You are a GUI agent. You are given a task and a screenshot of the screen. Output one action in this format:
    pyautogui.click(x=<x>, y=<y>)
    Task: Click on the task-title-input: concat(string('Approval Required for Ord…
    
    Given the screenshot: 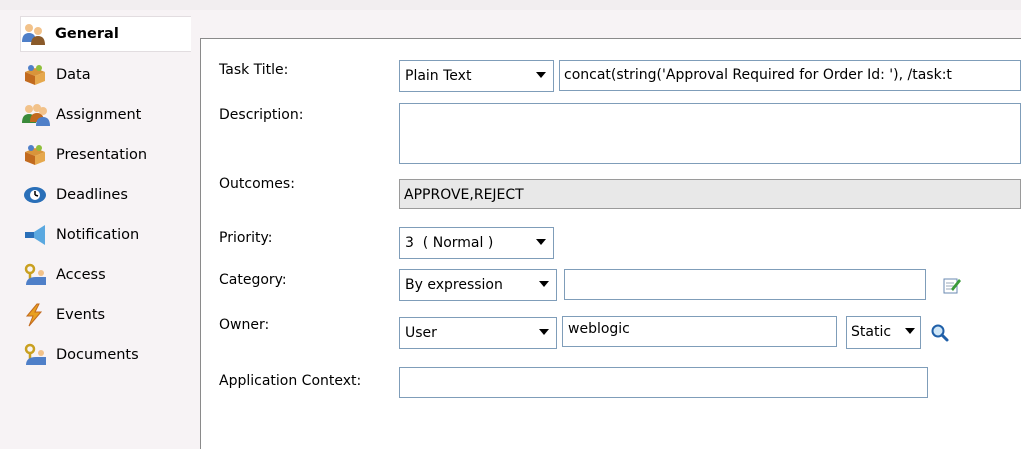 What is the action you would take?
    pyautogui.click(x=790, y=75)
    